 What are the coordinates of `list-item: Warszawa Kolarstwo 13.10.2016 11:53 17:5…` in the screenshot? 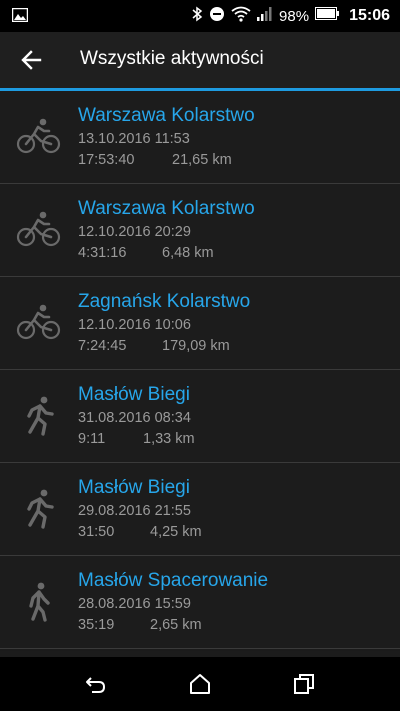 It's located at (200, 137).